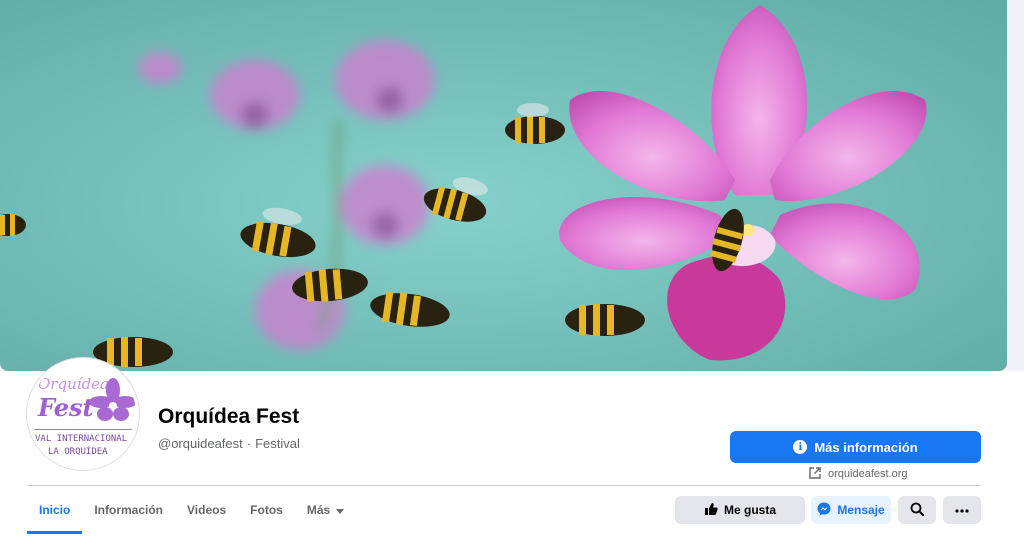 Image resolution: width=1024 pixels, height=537 pixels. What do you see at coordinates (229, 416) in the screenshot?
I see `page-title: Orquídea Fest` at bounding box center [229, 416].